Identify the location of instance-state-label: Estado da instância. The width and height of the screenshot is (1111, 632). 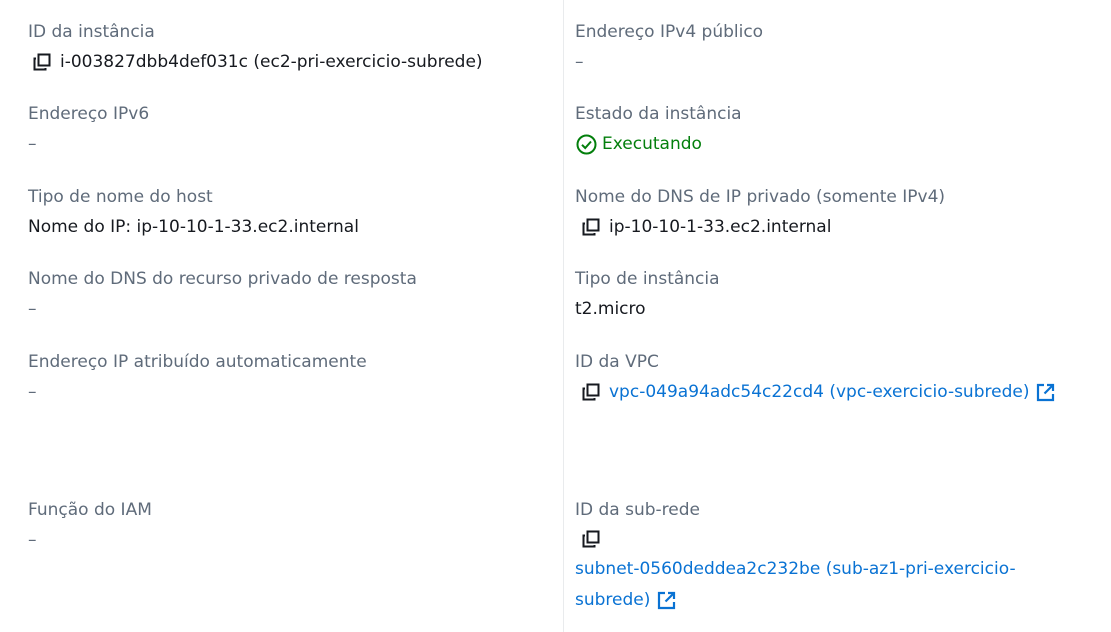
(658, 114).